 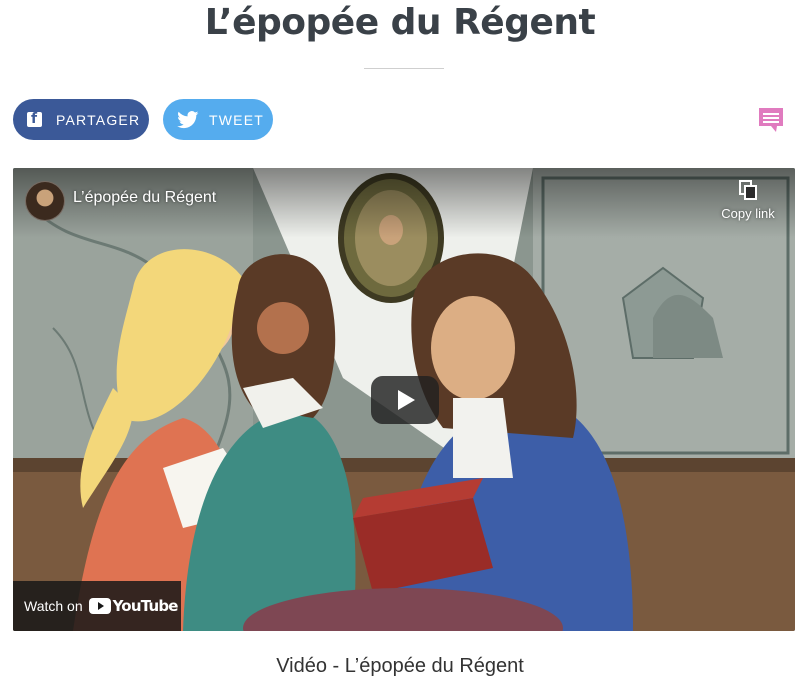 What do you see at coordinates (53, 606) in the screenshot?
I see `watch-on-label: Watch on` at bounding box center [53, 606].